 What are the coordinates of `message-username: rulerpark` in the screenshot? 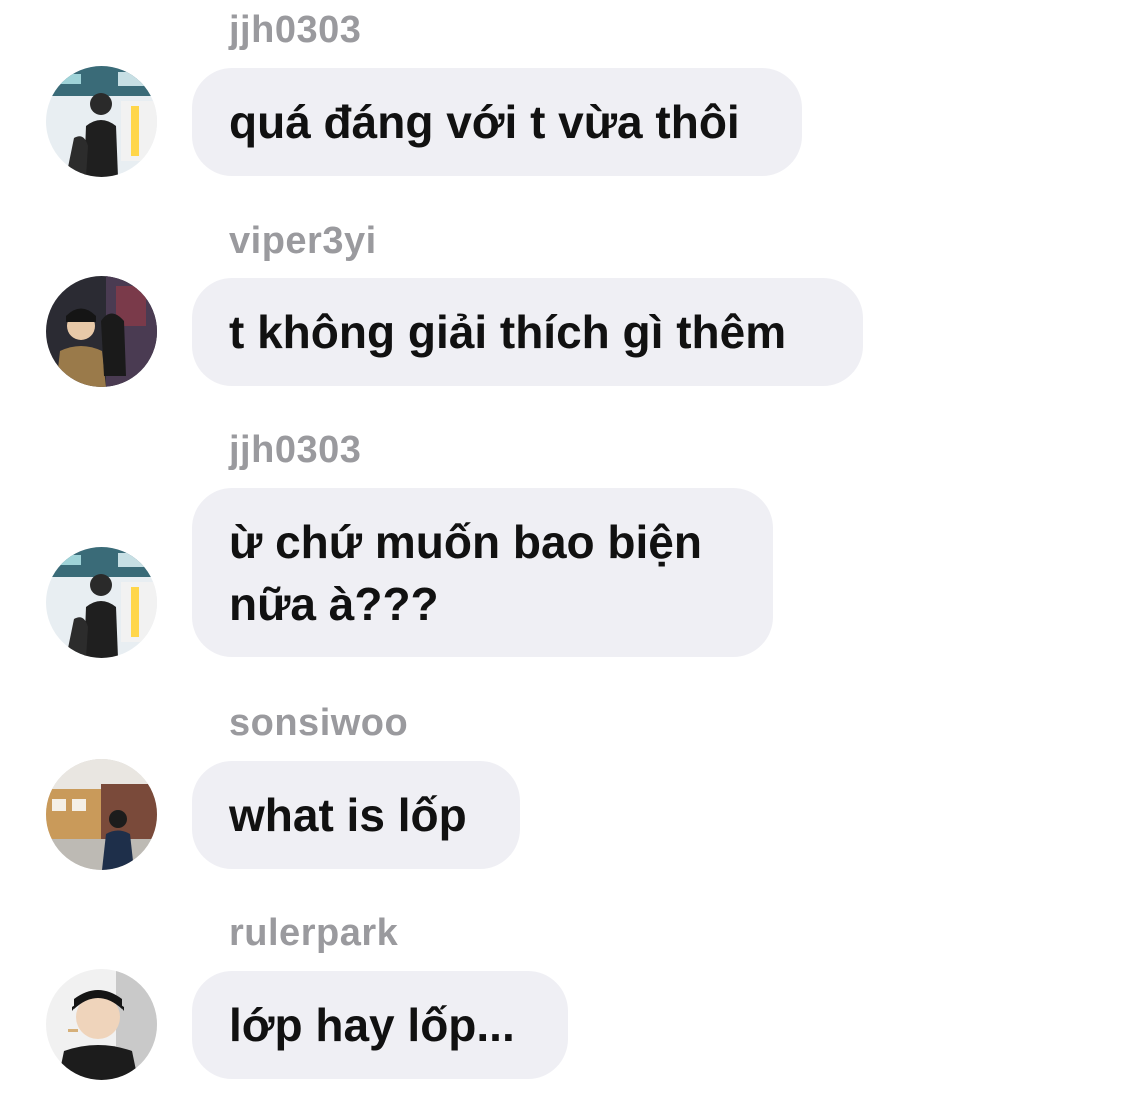 It's located at (313, 933).